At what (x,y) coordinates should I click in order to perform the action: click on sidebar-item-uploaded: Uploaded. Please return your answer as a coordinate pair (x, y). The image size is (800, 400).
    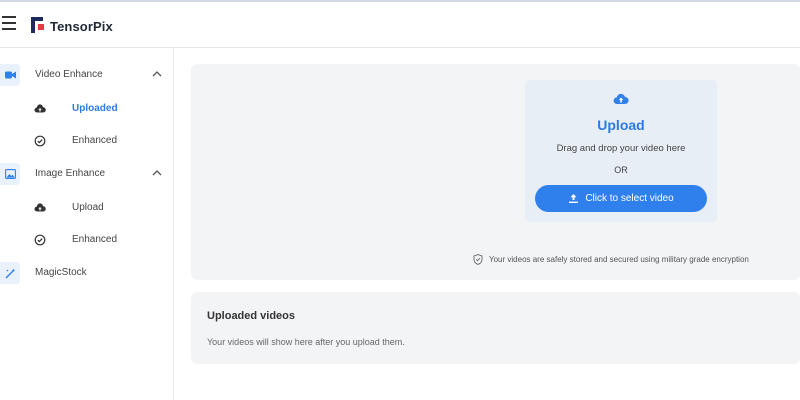
    Looking at the image, I should click on (87, 109).